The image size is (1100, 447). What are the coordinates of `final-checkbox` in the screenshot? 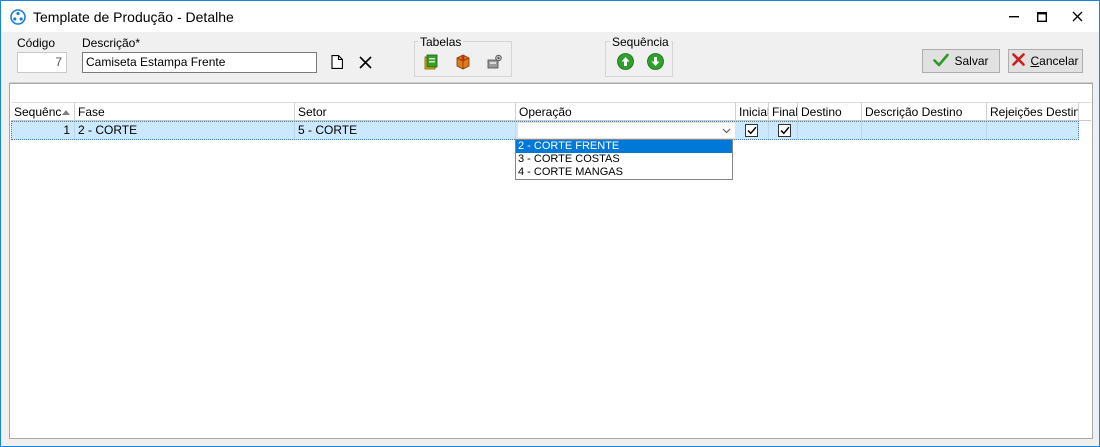 It's located at (784, 130).